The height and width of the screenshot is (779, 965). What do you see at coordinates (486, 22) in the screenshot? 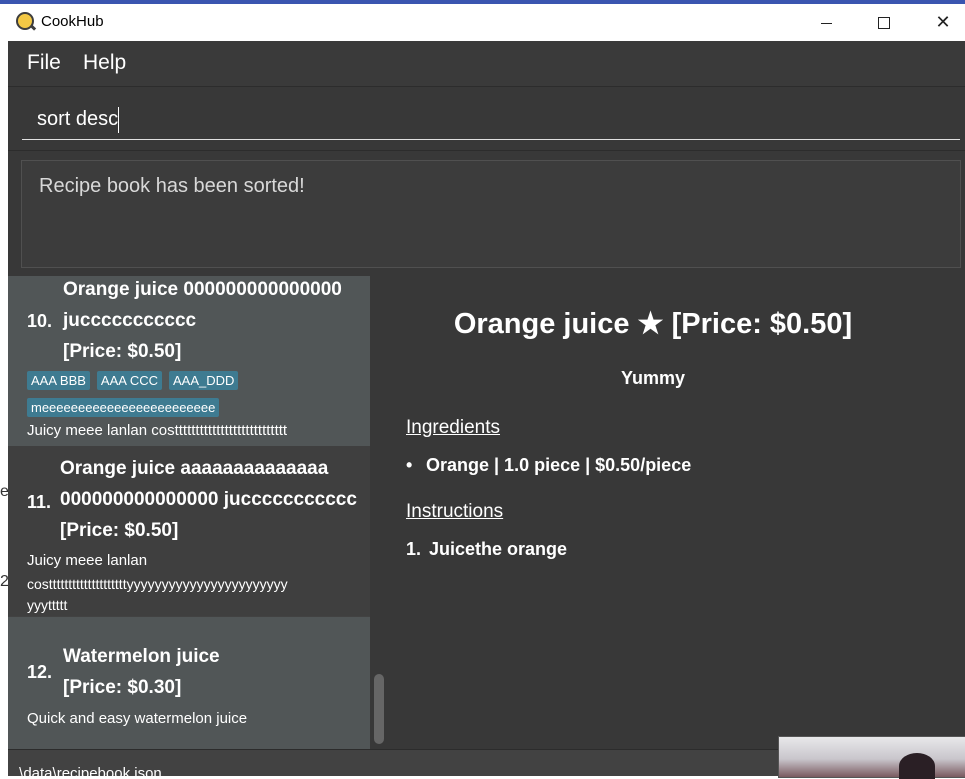
I see `title-bar: CookHub ✕` at bounding box center [486, 22].